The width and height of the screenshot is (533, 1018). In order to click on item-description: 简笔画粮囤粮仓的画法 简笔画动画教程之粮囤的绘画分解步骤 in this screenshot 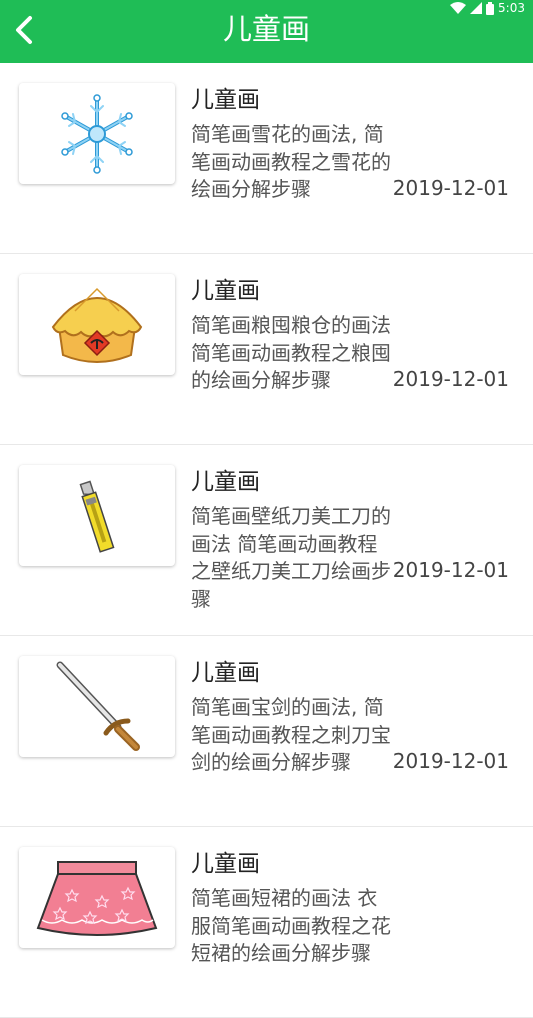, I will do `click(291, 352)`.